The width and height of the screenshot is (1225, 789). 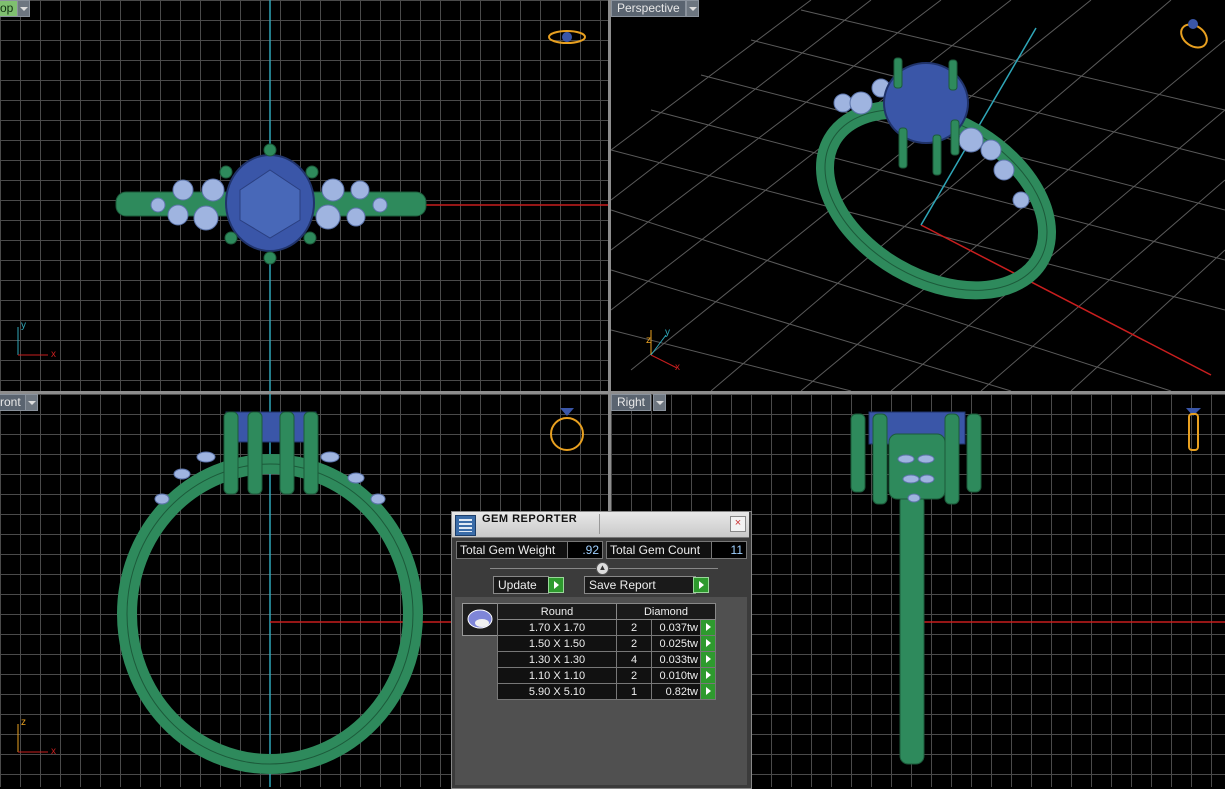 What do you see at coordinates (676, 691) in the screenshot?
I see `gem-weight-cell: 0.82tw` at bounding box center [676, 691].